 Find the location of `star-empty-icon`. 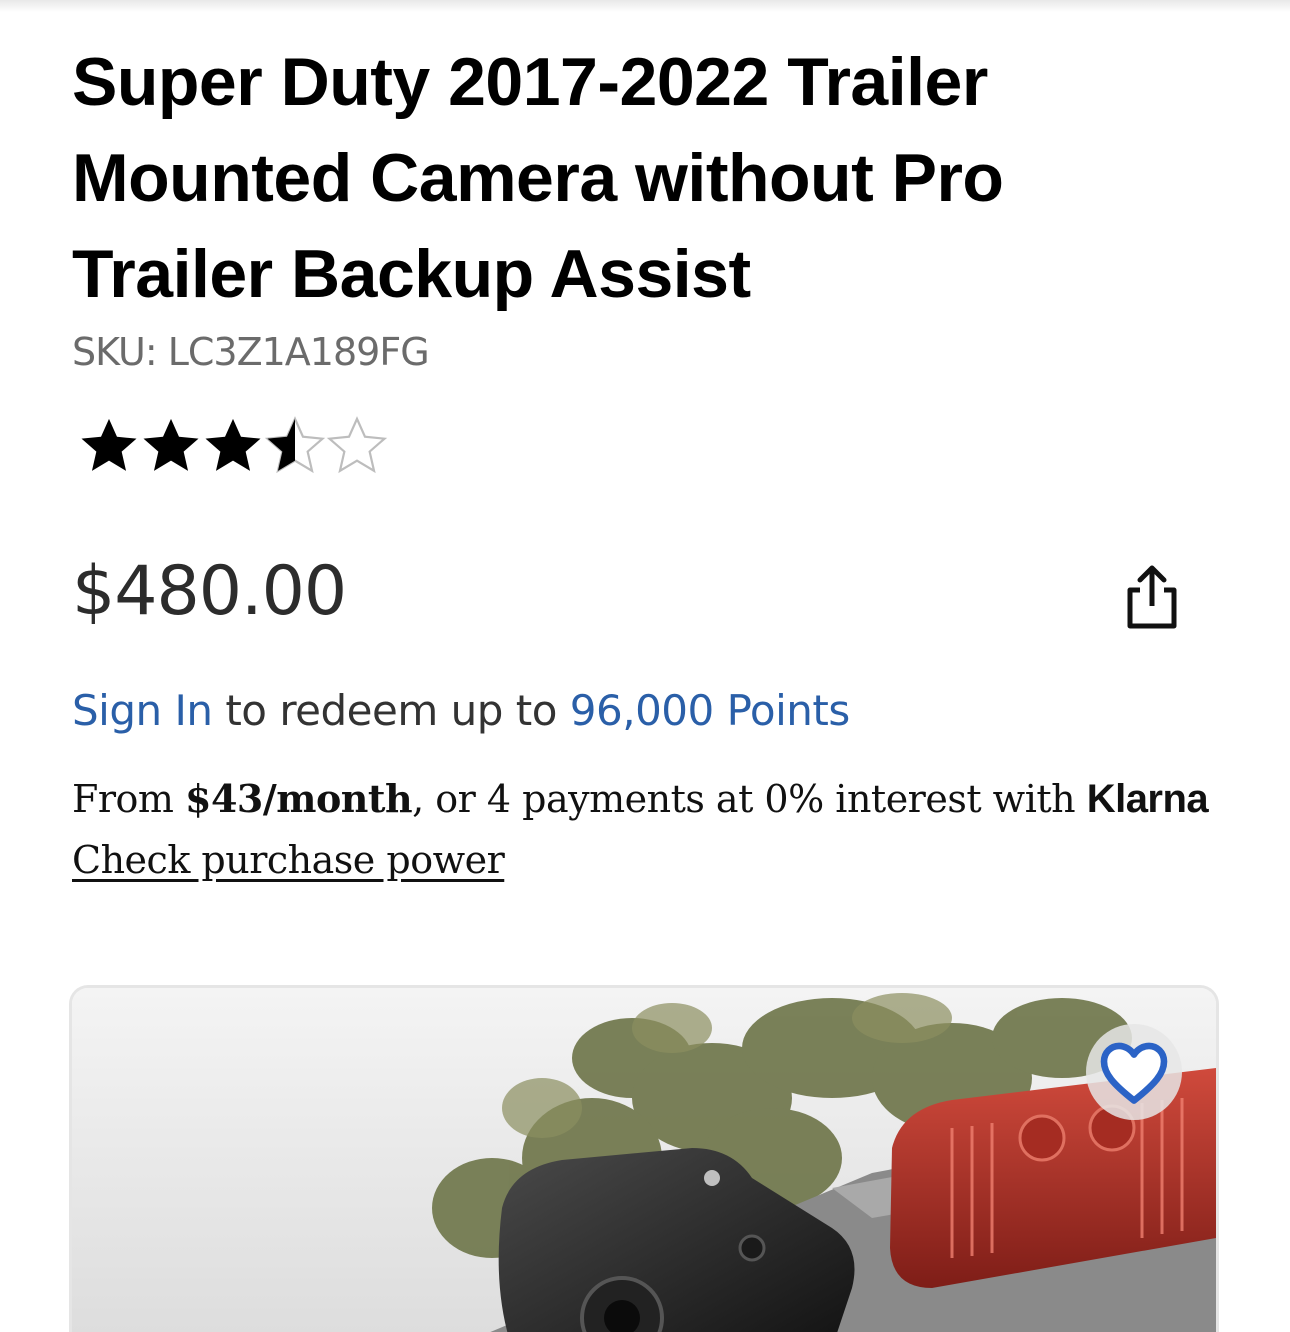

star-empty-icon is located at coordinates (357, 445).